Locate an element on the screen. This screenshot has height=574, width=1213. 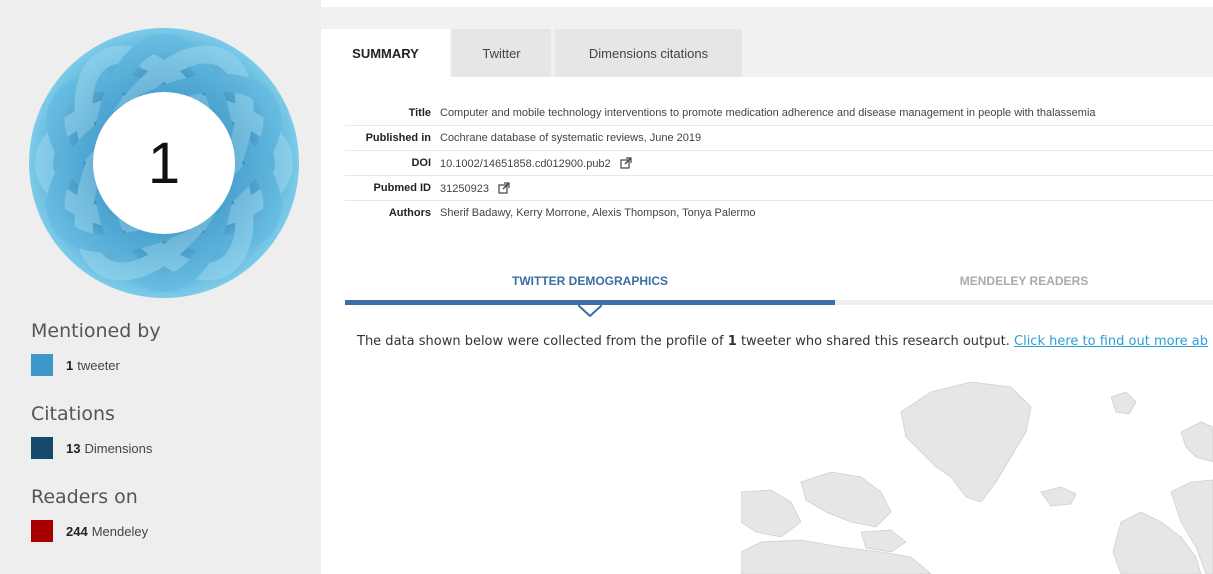
dimensions-count: 13 is located at coordinates (73, 448).